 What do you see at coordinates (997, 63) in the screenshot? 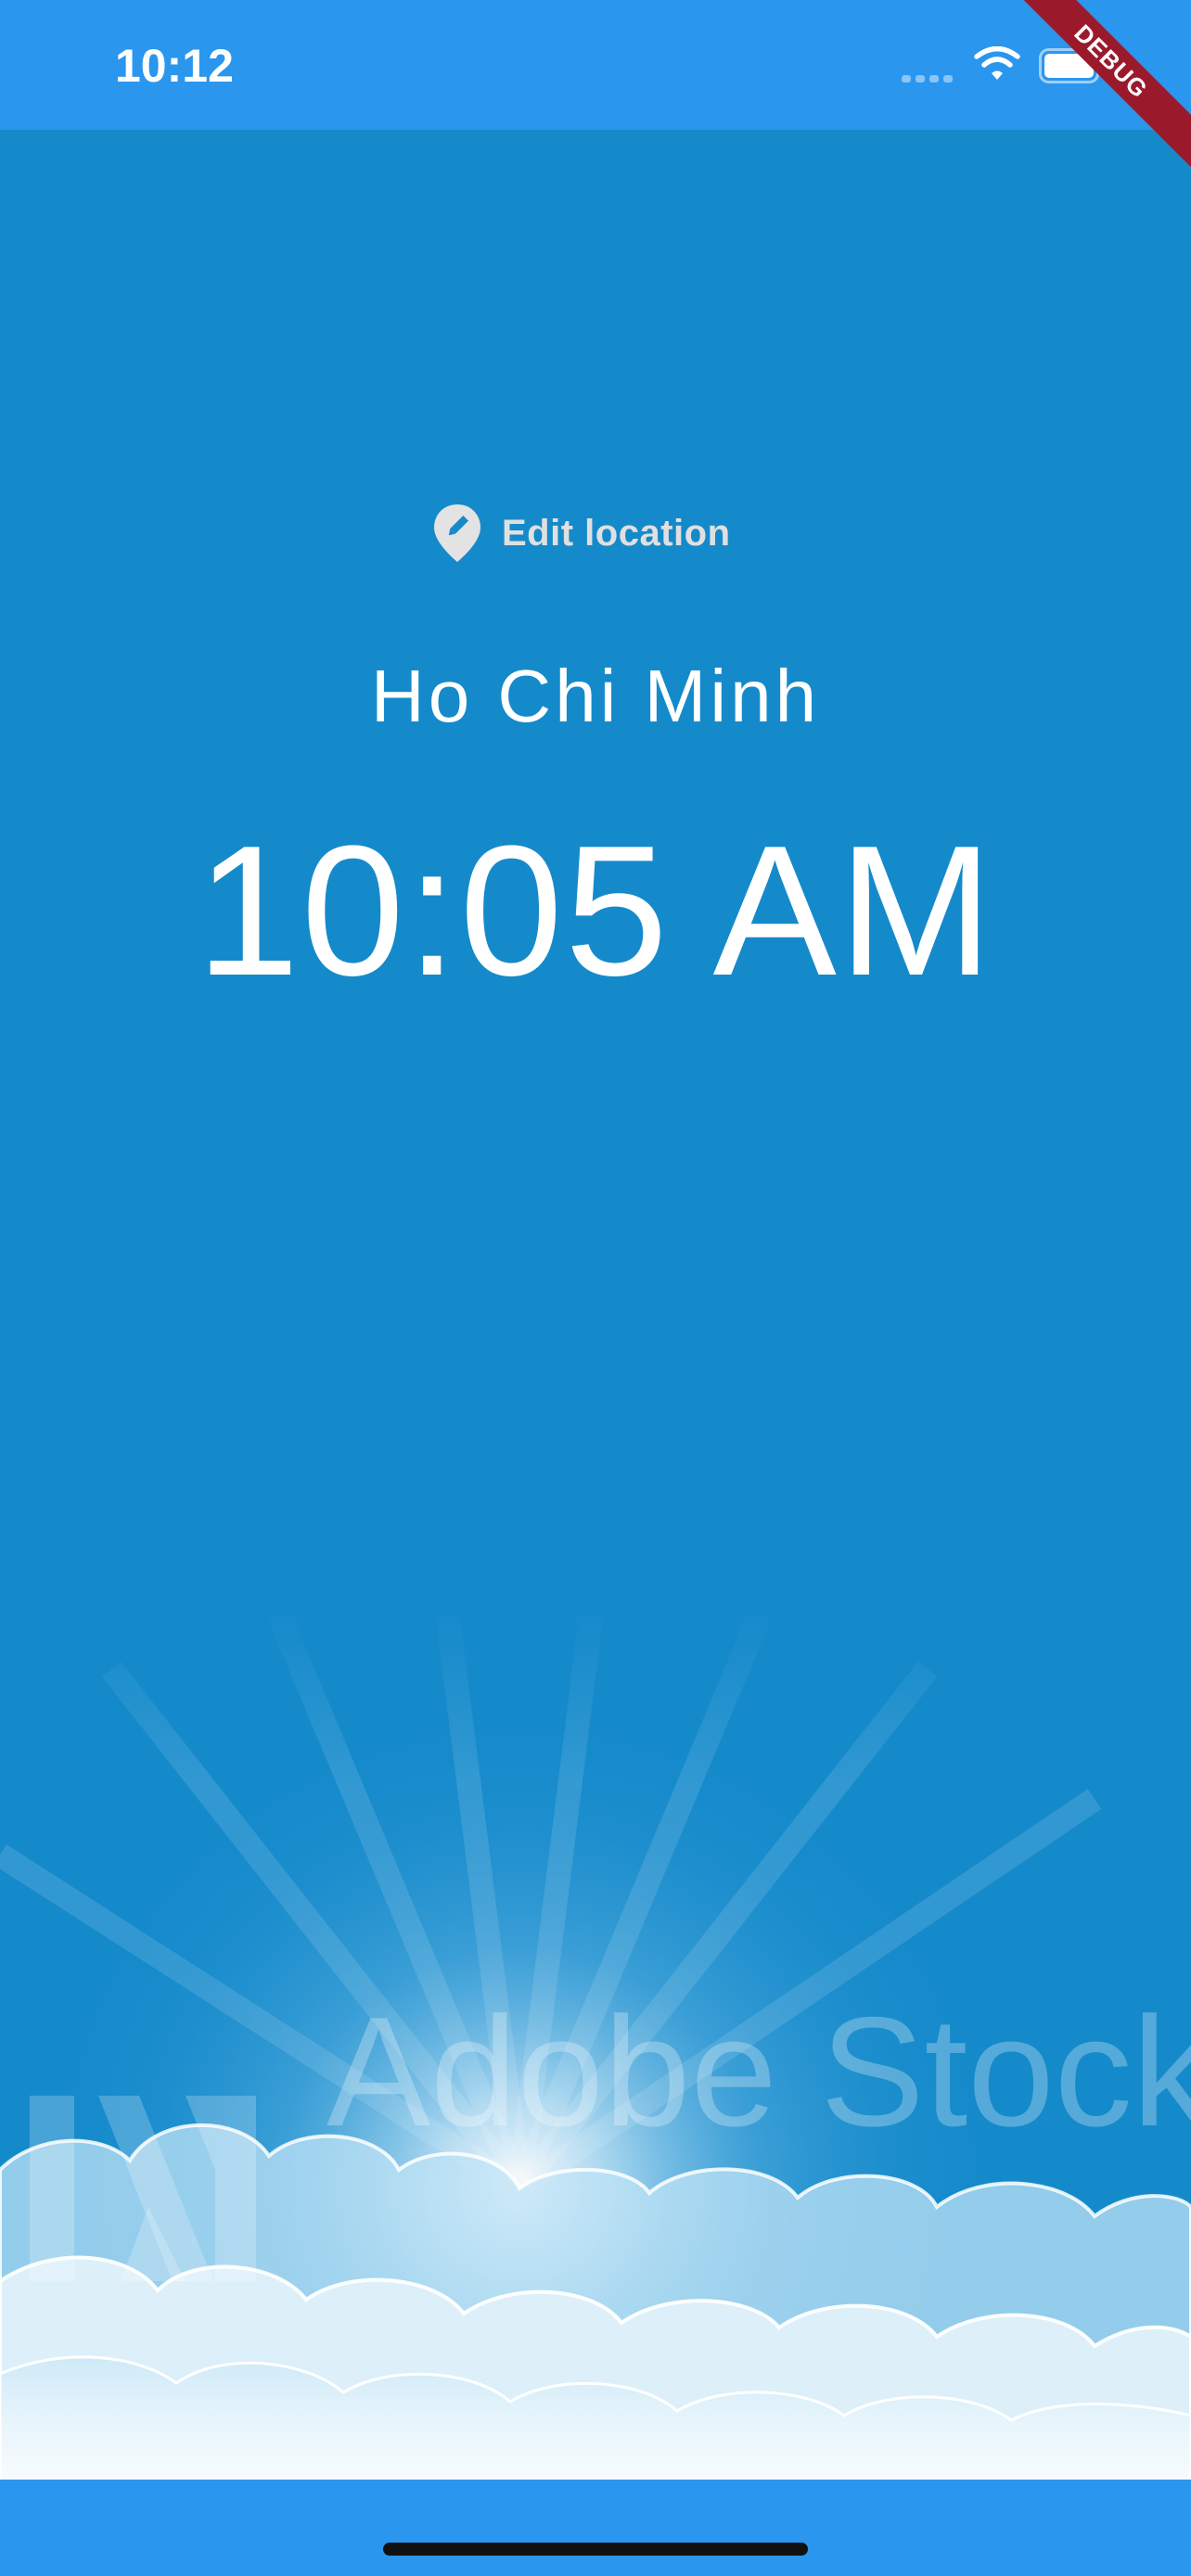
I see `wifi-icon` at bounding box center [997, 63].